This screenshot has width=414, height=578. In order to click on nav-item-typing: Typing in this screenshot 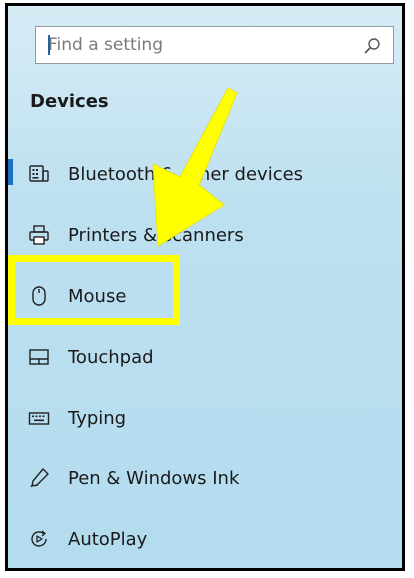, I will do `click(205, 418)`.